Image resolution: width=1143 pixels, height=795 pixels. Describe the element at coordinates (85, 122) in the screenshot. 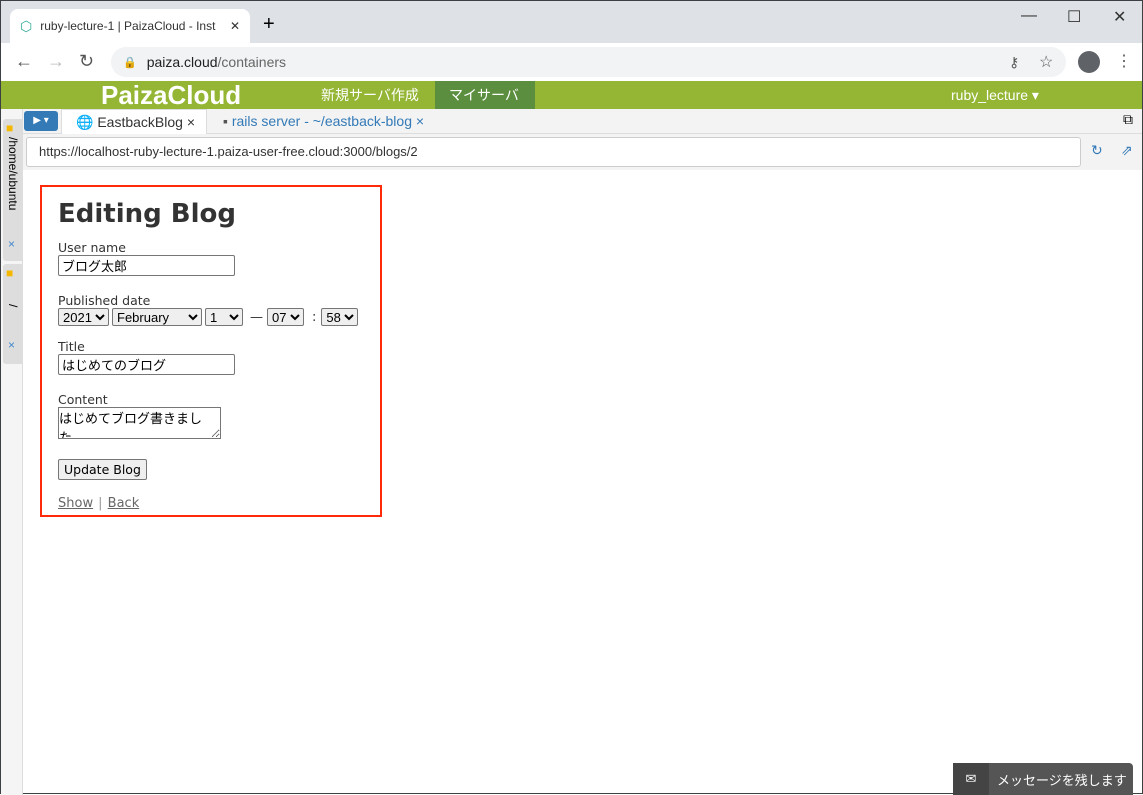

I see `globe-icon: 🌐` at that location.